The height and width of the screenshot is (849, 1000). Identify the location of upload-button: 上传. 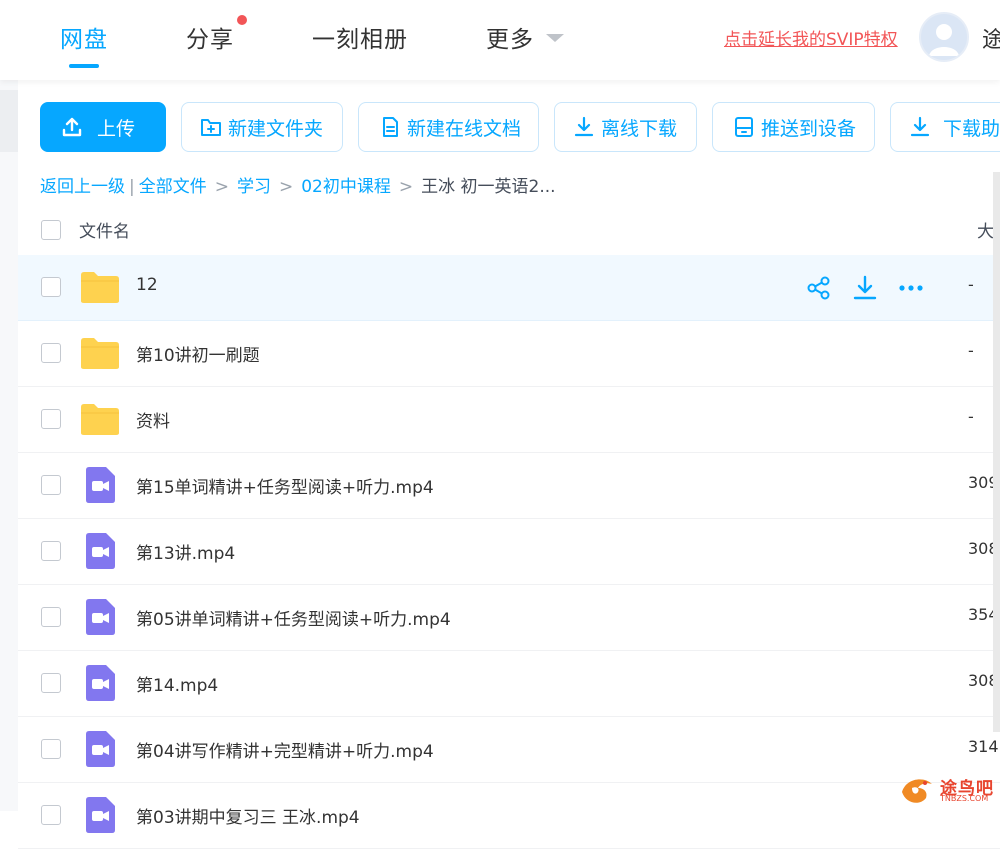
(103, 127).